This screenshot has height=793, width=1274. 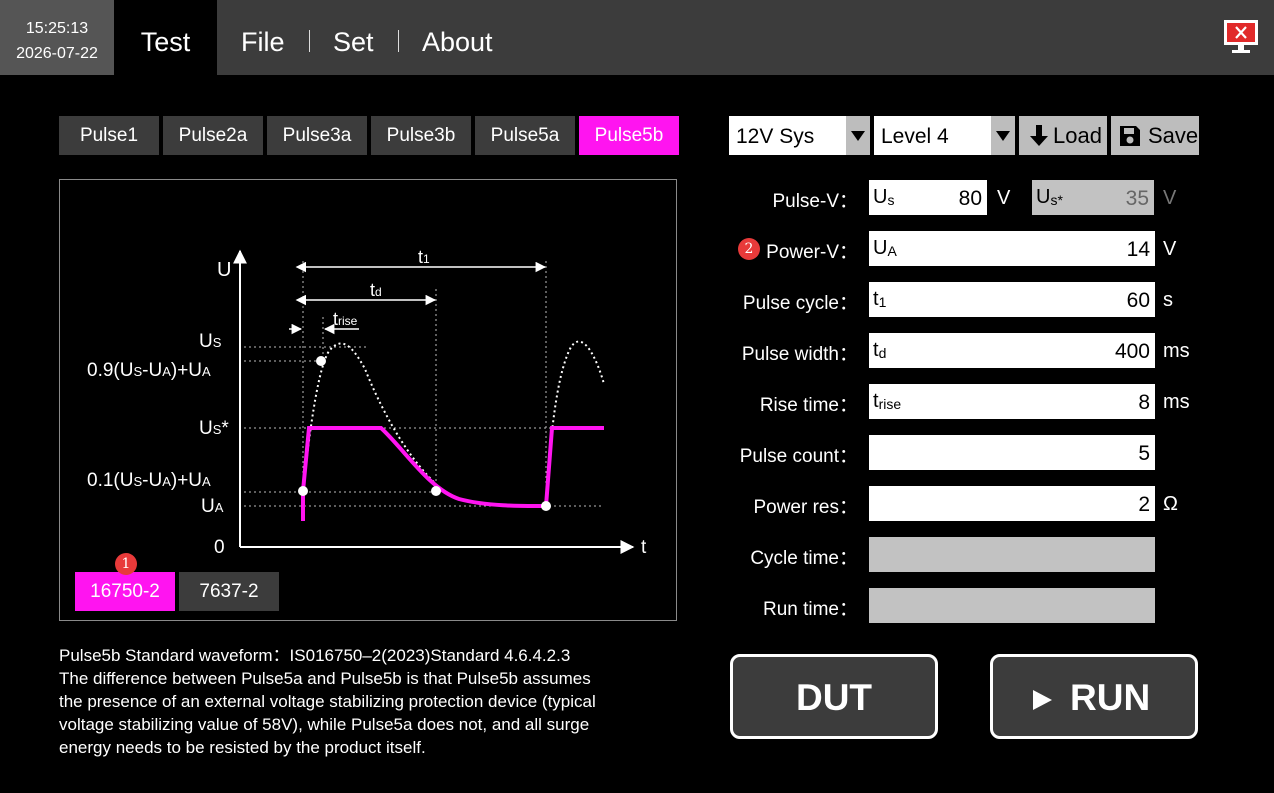 I want to click on pulse-count-field: 5, so click(x=1012, y=452).